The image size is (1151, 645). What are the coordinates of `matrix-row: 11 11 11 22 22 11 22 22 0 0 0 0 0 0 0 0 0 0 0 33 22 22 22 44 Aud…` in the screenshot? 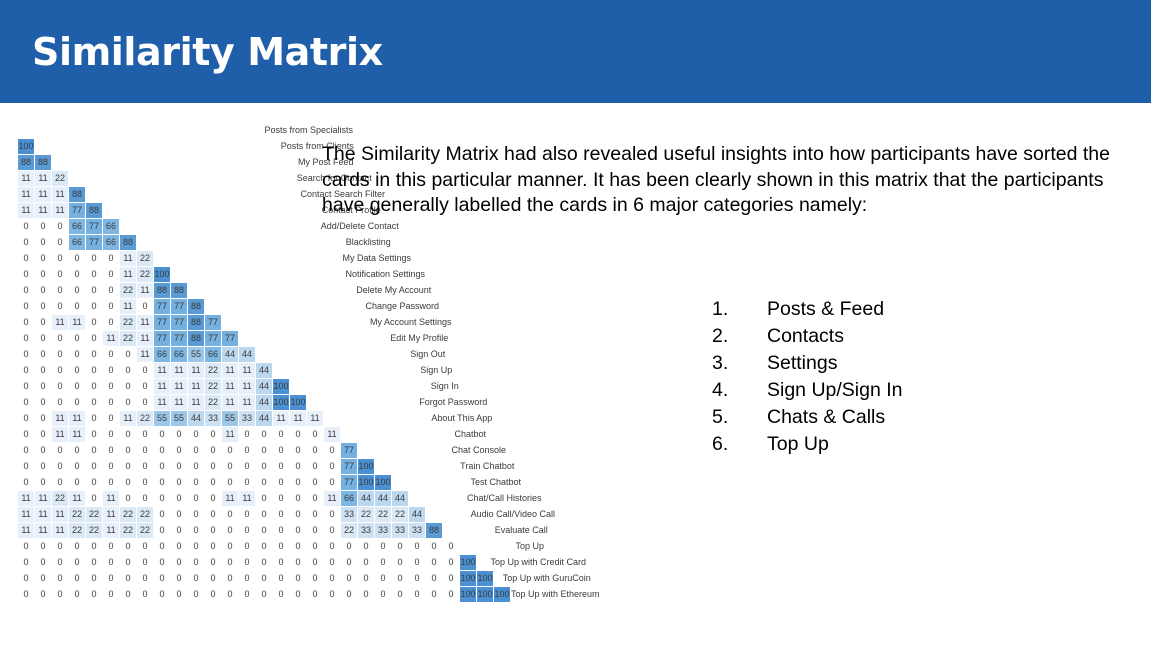 It's located at (309, 514).